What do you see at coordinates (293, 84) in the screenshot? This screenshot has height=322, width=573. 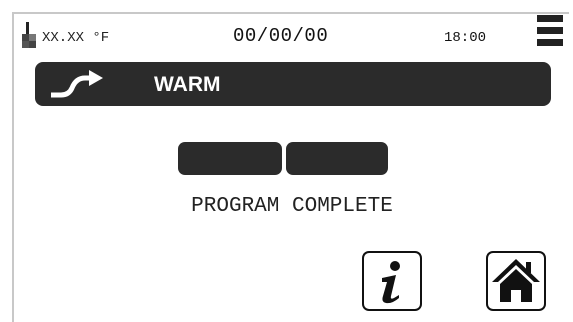 I see `title-bar: WARM` at bounding box center [293, 84].